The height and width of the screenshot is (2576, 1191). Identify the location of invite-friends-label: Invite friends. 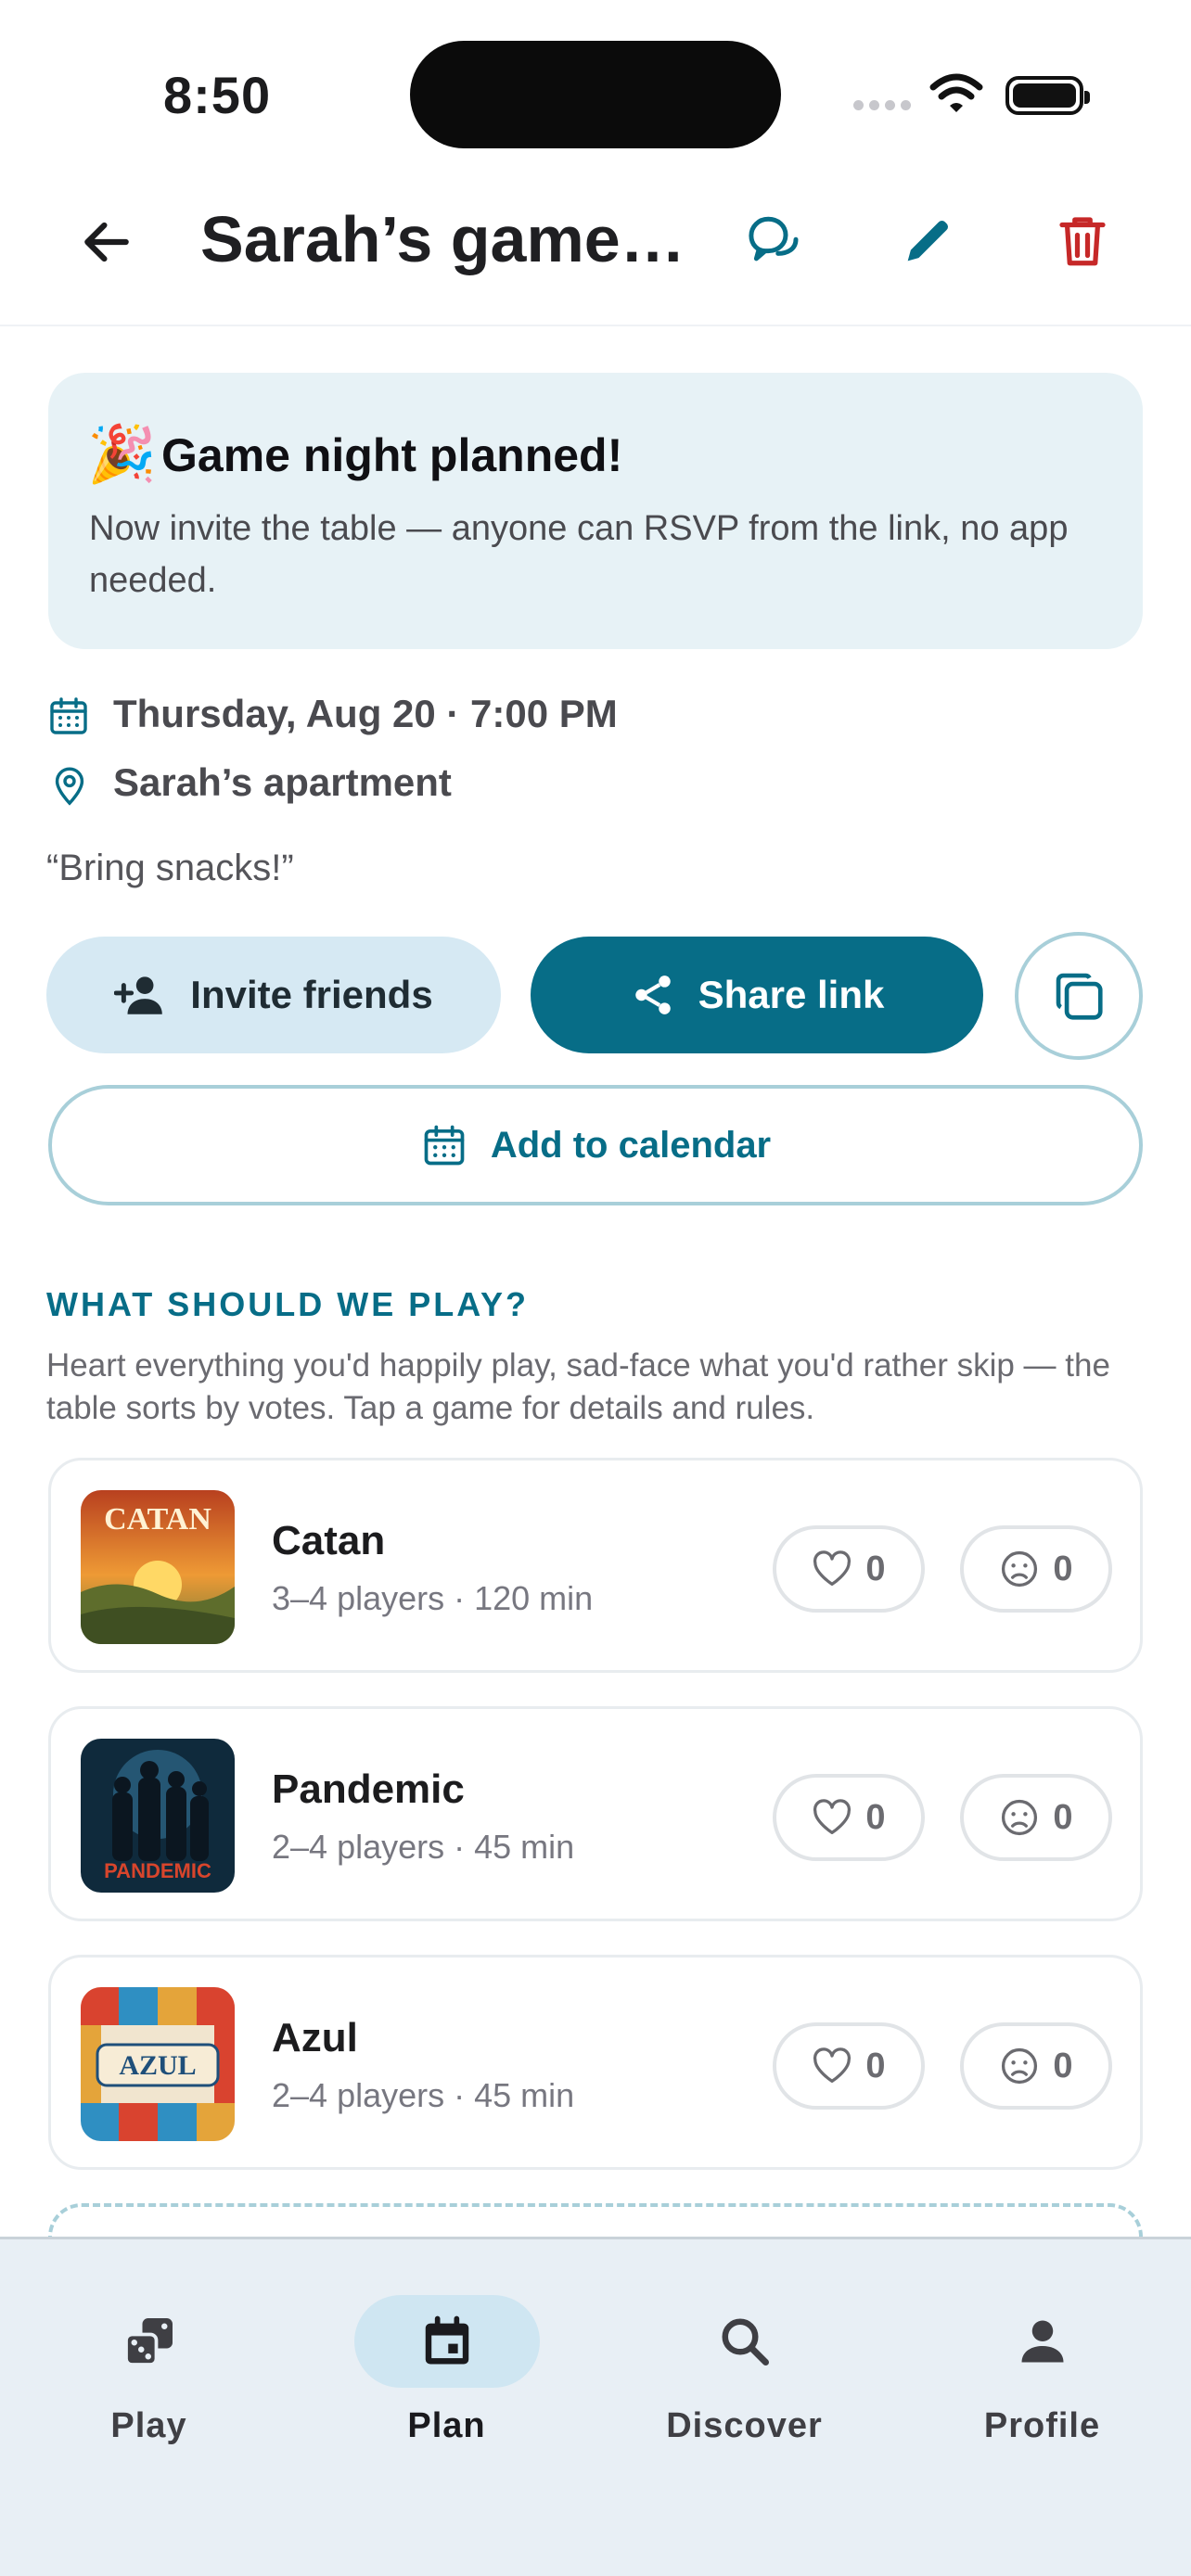
(311, 995).